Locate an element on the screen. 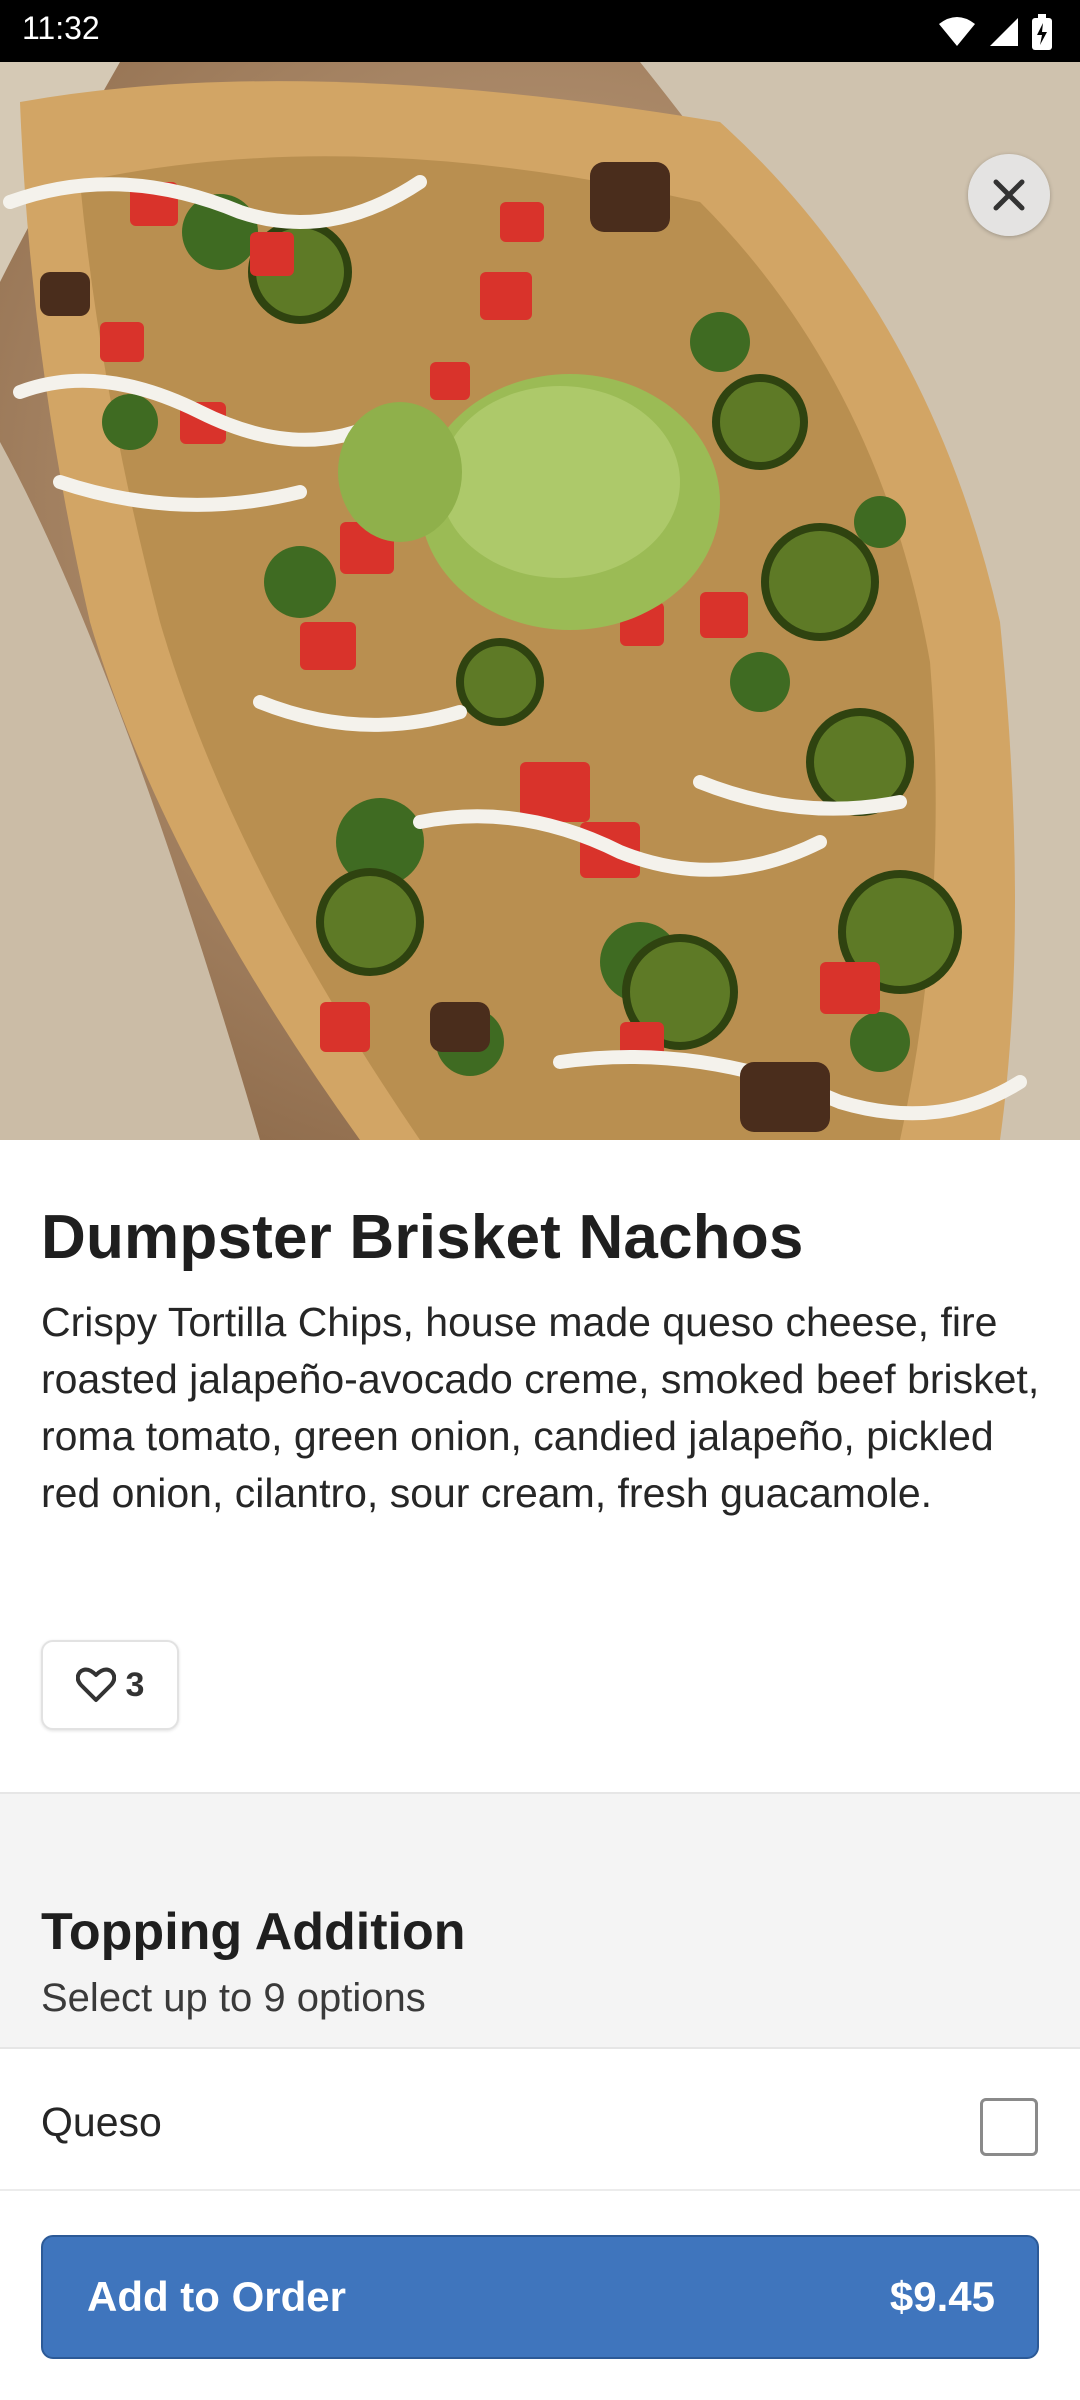 This screenshot has width=1080, height=2400. section-subtitle: Select up to 9 options is located at coordinates (233, 1998).